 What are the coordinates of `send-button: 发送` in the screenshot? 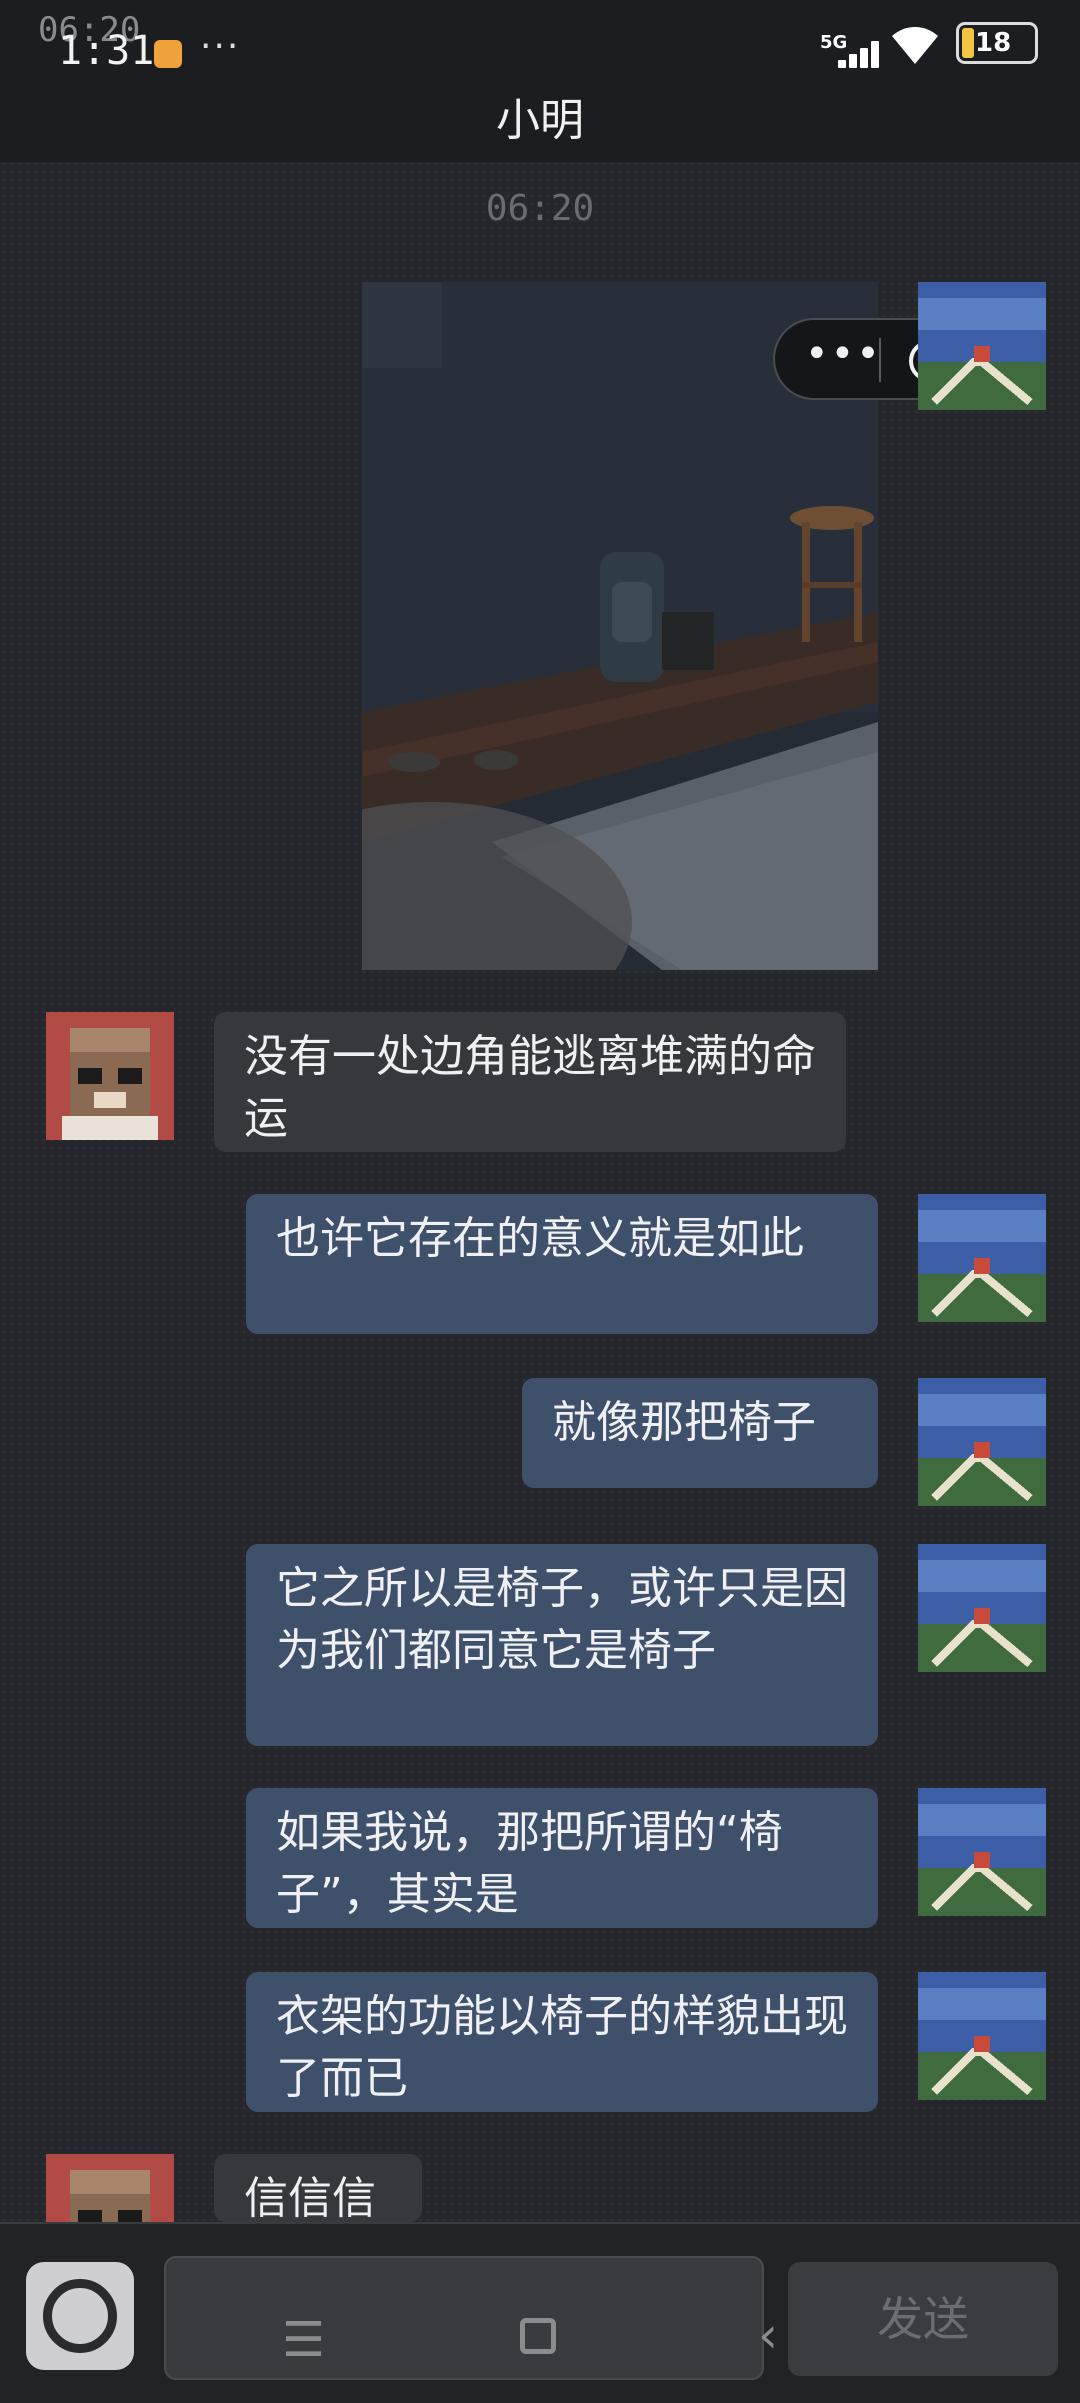 It's located at (923, 2319).